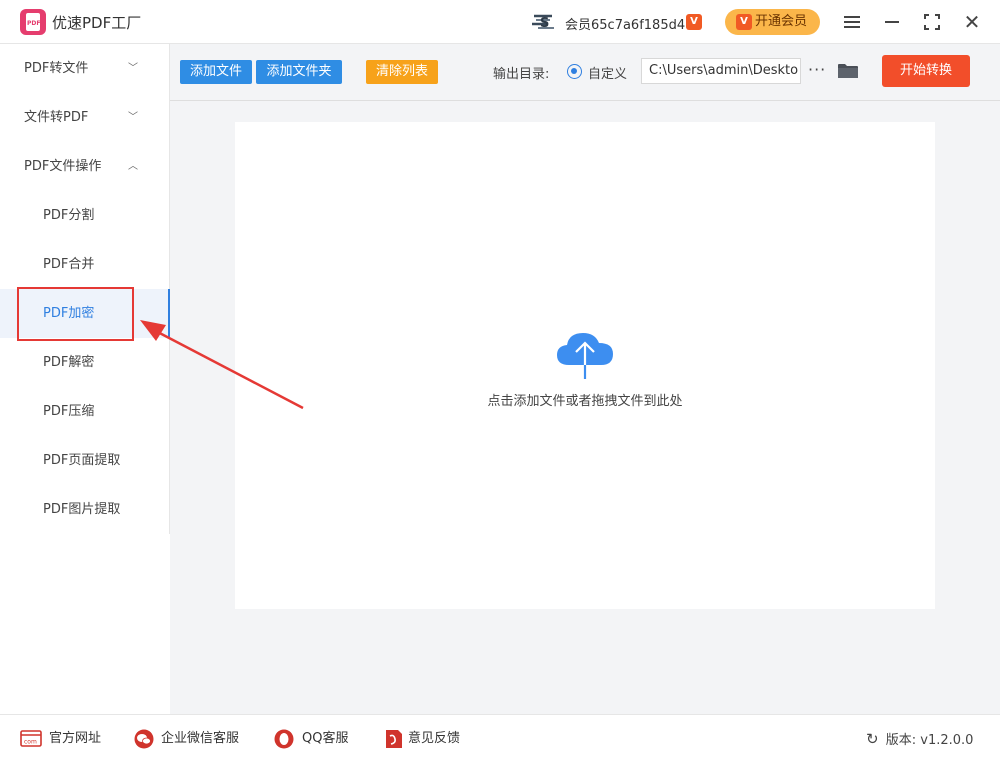  I want to click on sidebar-item-file-to-pdf: 文件转PDF ﹀, so click(85, 117).